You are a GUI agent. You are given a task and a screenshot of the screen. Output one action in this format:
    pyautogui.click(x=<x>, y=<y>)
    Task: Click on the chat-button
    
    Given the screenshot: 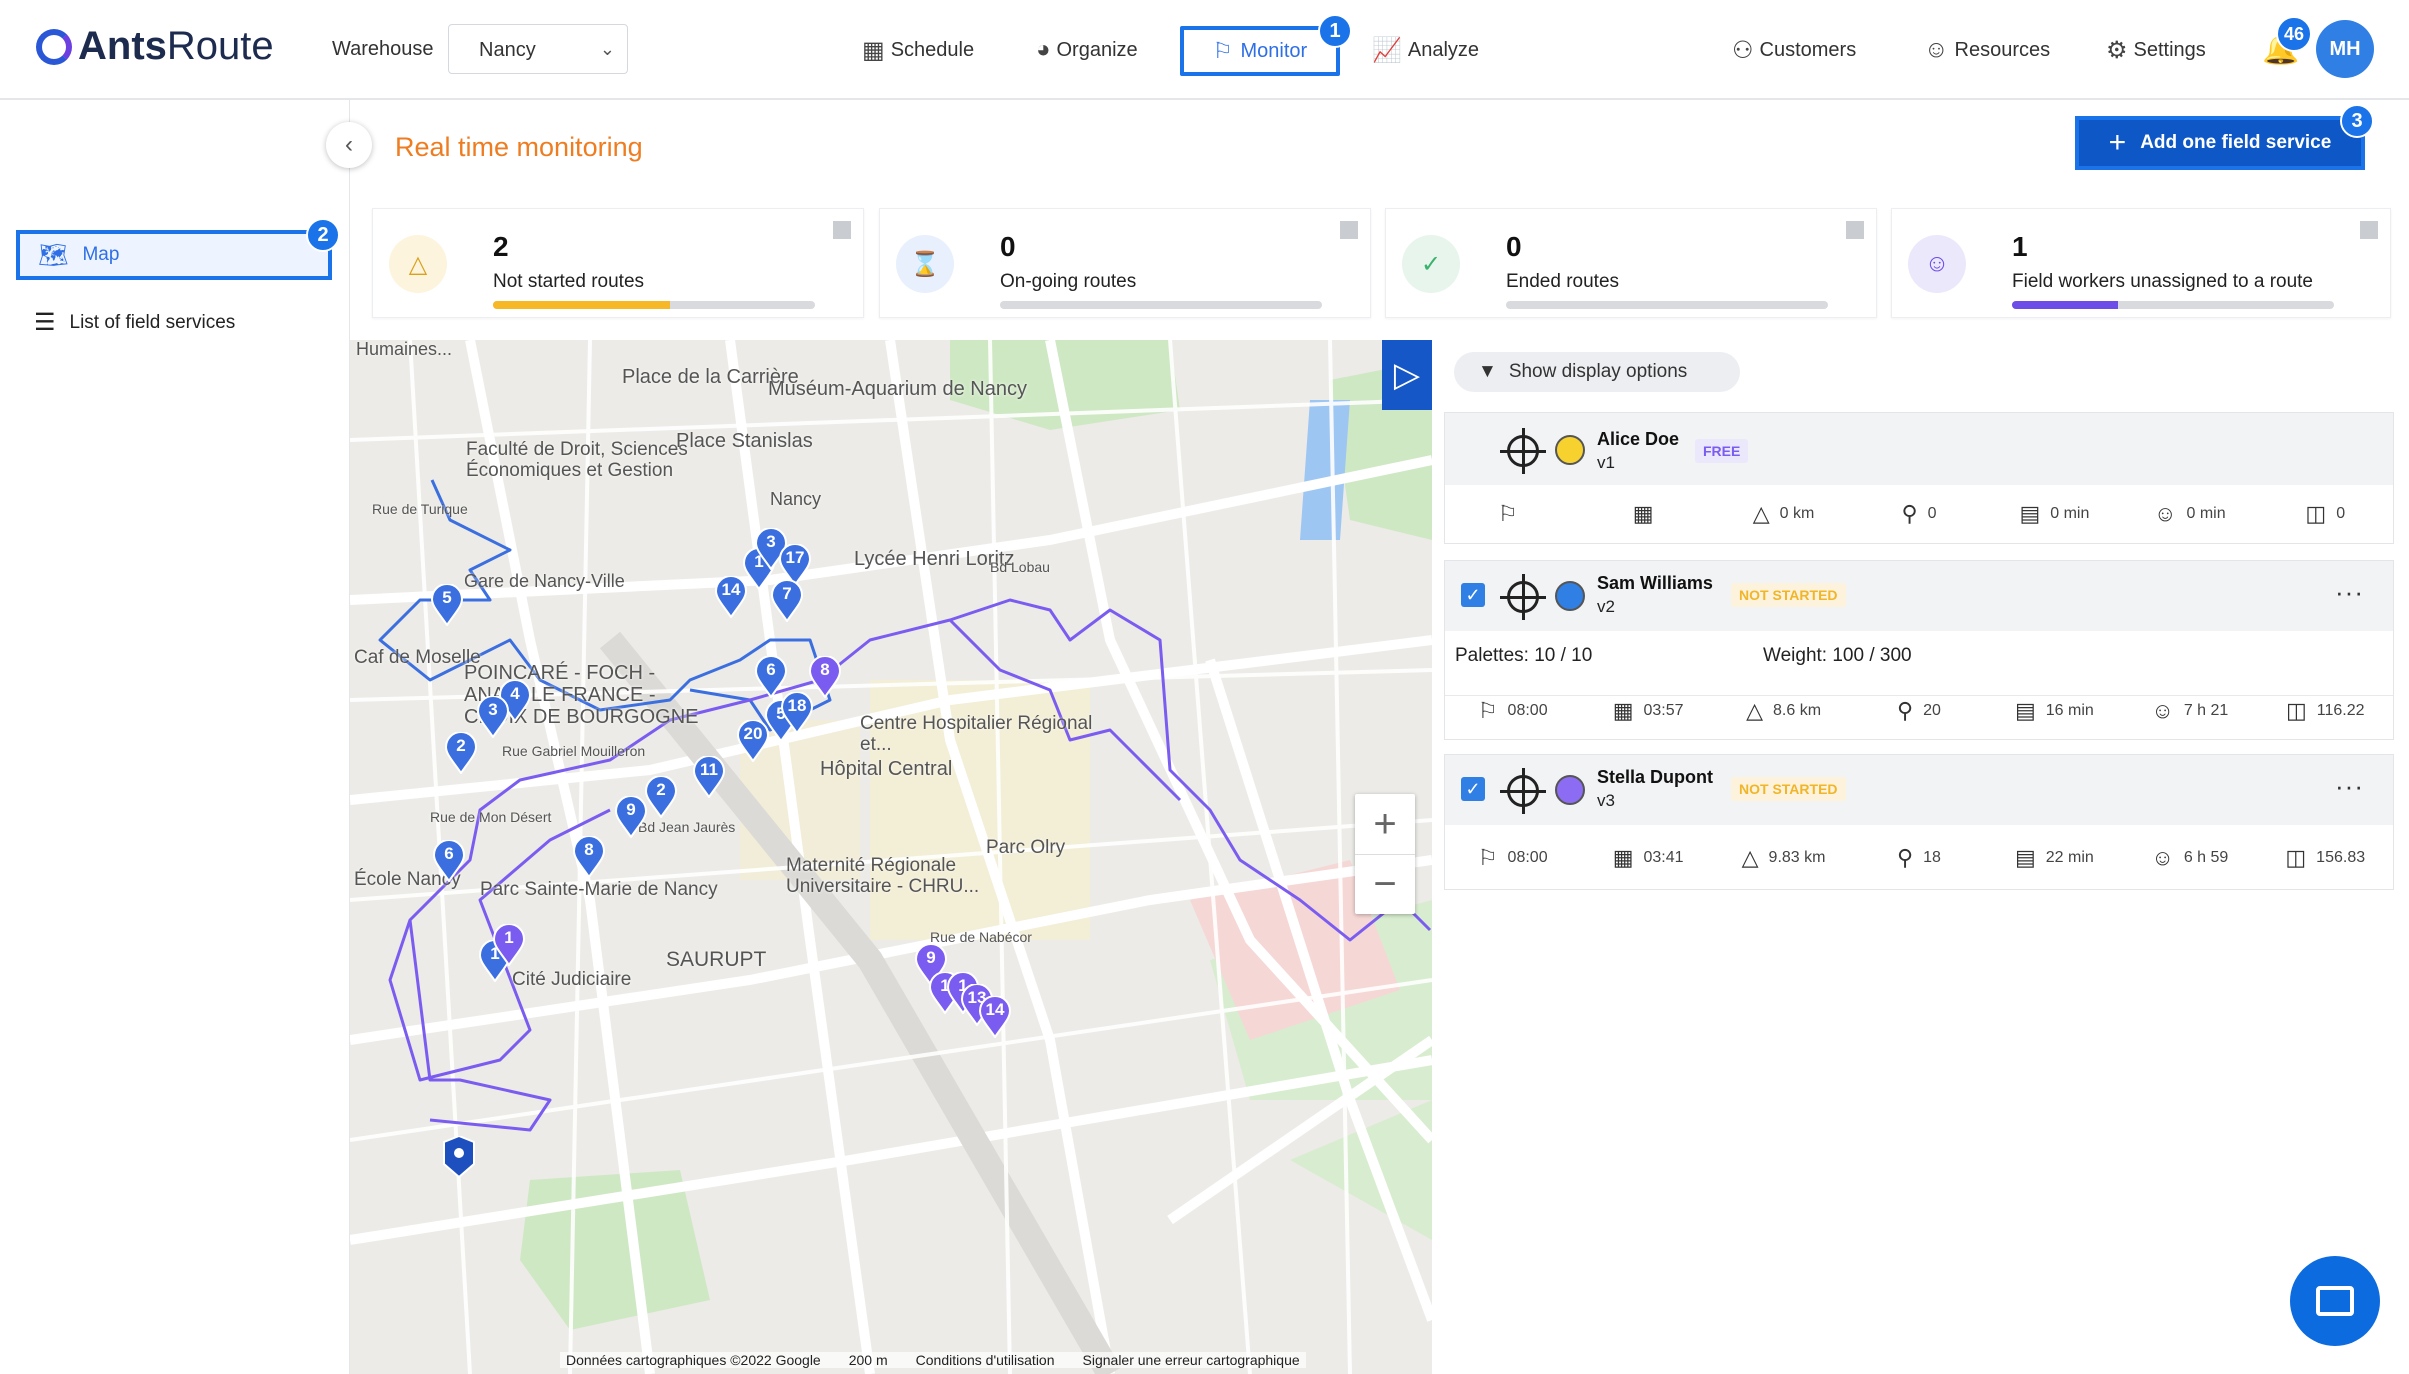 What is the action you would take?
    pyautogui.click(x=2335, y=1301)
    